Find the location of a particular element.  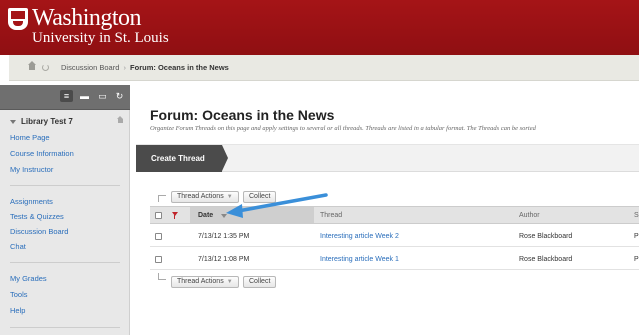

action-bar: Create Thread is located at coordinates (387, 158).